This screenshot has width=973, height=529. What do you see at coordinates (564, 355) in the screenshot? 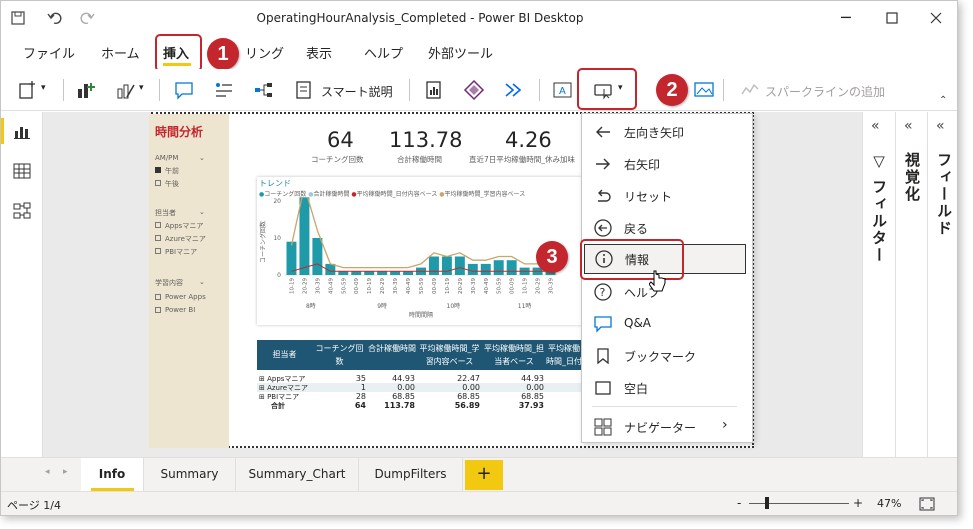
I see `table-header: 平均稼働時間_日付内容ベース` at bounding box center [564, 355].